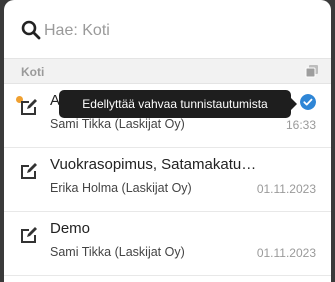 This screenshot has height=282, width=335. I want to click on list-item-date: 16:33, so click(300, 125).